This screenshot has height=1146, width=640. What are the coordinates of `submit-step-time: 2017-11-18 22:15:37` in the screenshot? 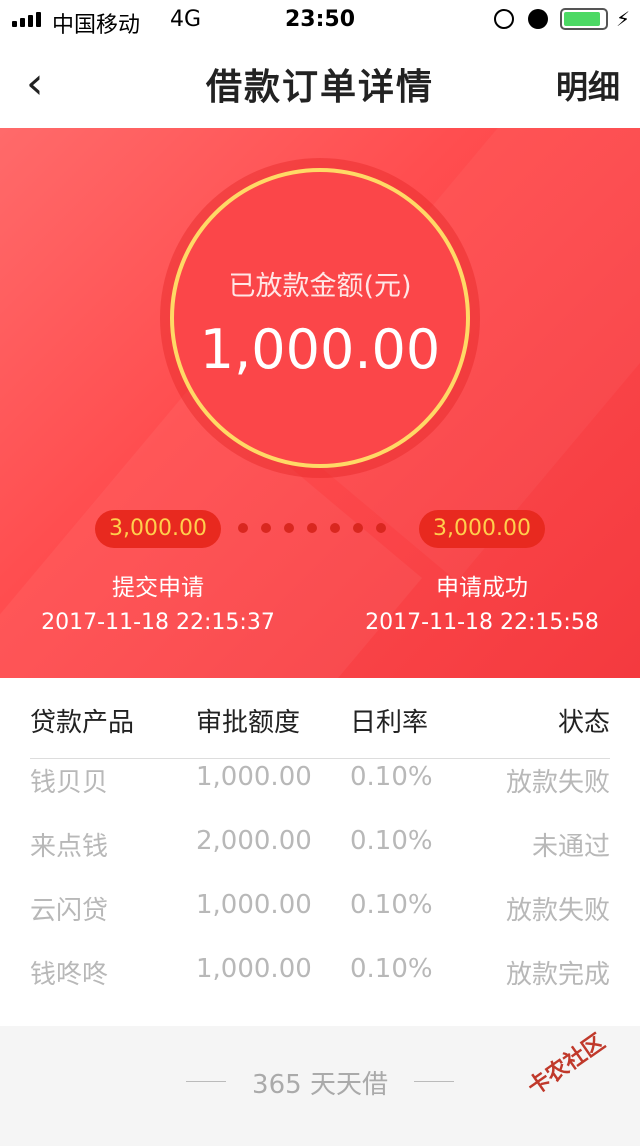 It's located at (158, 622).